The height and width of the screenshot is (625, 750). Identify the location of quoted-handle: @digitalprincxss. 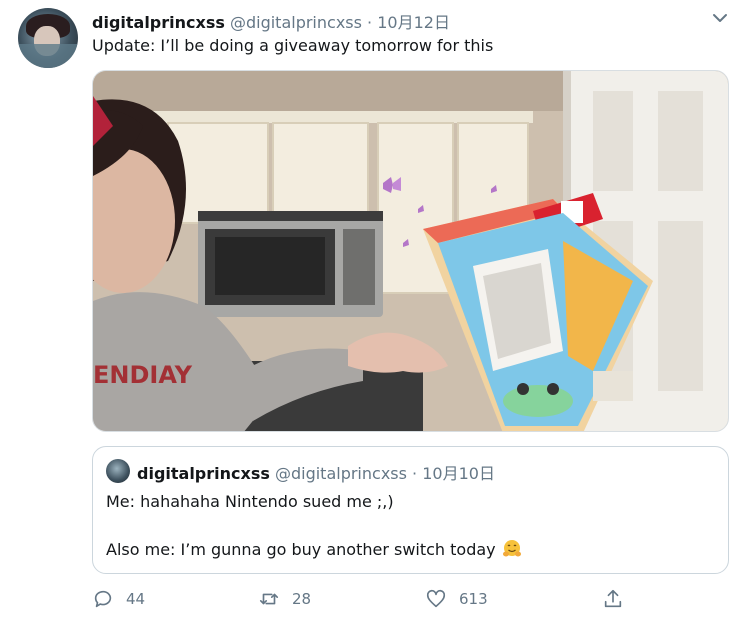
(340, 473).